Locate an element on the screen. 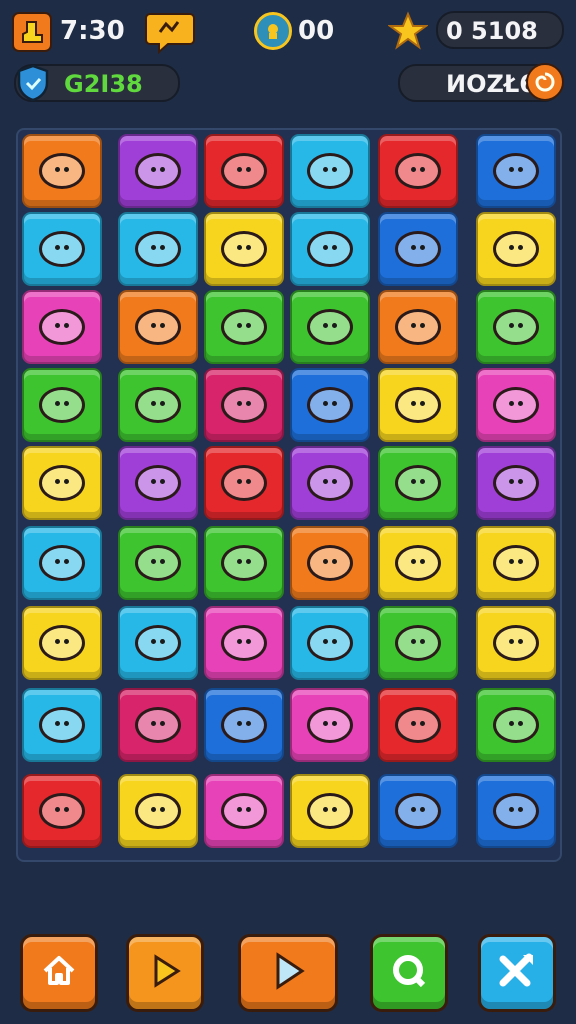 The width and height of the screenshot is (576, 1024). ball-icon is located at coordinates (158, 483).